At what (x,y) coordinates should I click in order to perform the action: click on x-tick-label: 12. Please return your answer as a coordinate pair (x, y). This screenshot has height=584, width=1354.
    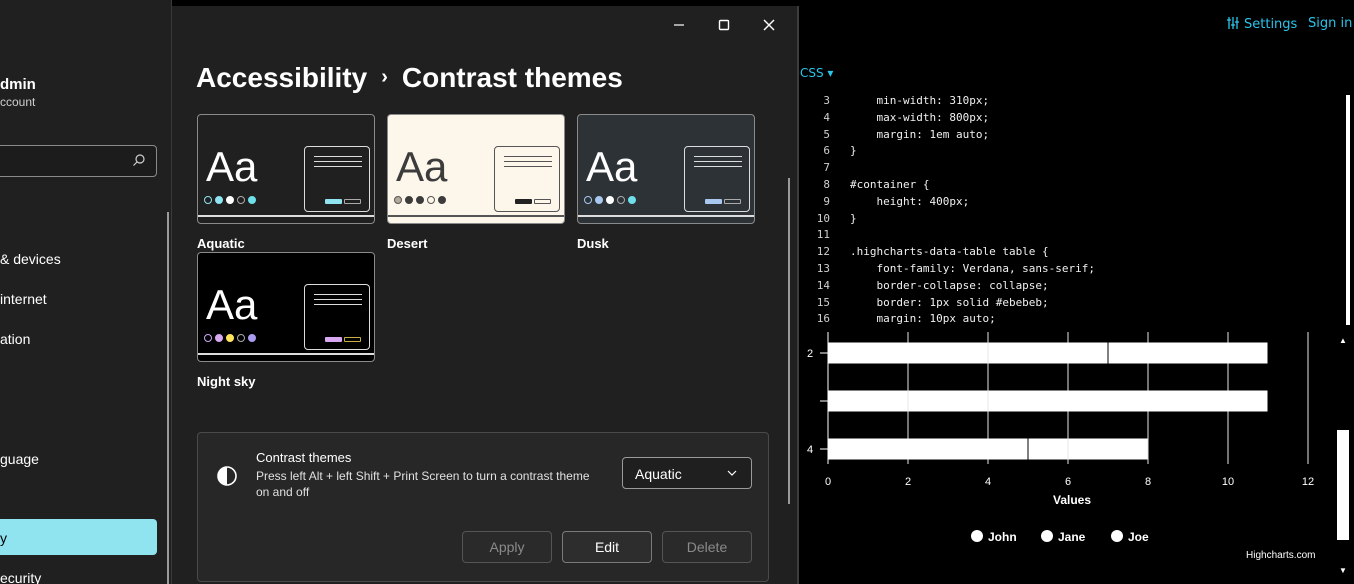
    Looking at the image, I should click on (1308, 482).